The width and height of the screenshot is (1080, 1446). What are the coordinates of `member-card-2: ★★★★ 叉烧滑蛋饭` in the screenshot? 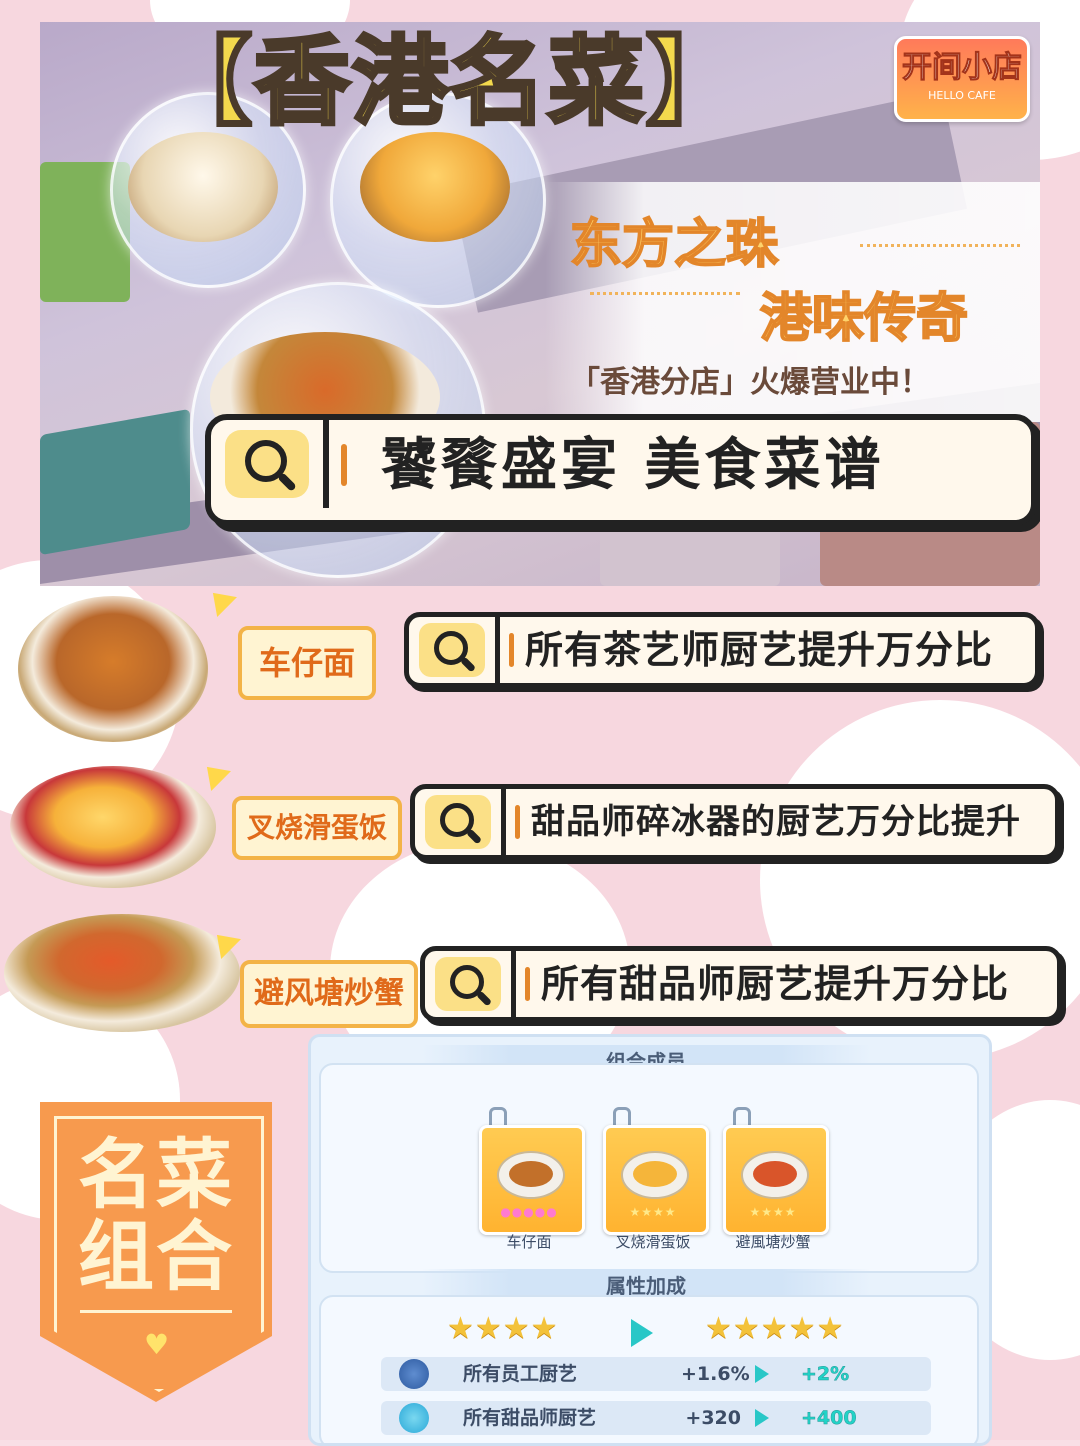 It's located at (656, 1182).